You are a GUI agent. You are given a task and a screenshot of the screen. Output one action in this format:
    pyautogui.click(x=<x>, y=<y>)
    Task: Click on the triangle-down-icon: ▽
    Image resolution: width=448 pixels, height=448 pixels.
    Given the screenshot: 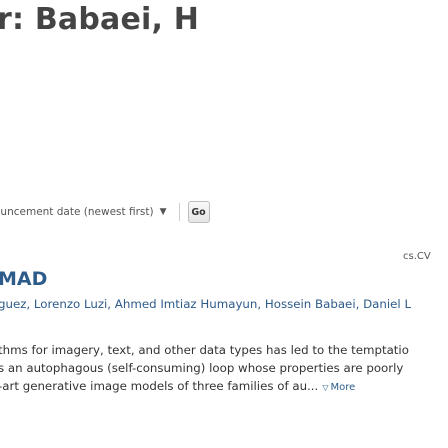 What is the action you would take?
    pyautogui.click(x=325, y=387)
    